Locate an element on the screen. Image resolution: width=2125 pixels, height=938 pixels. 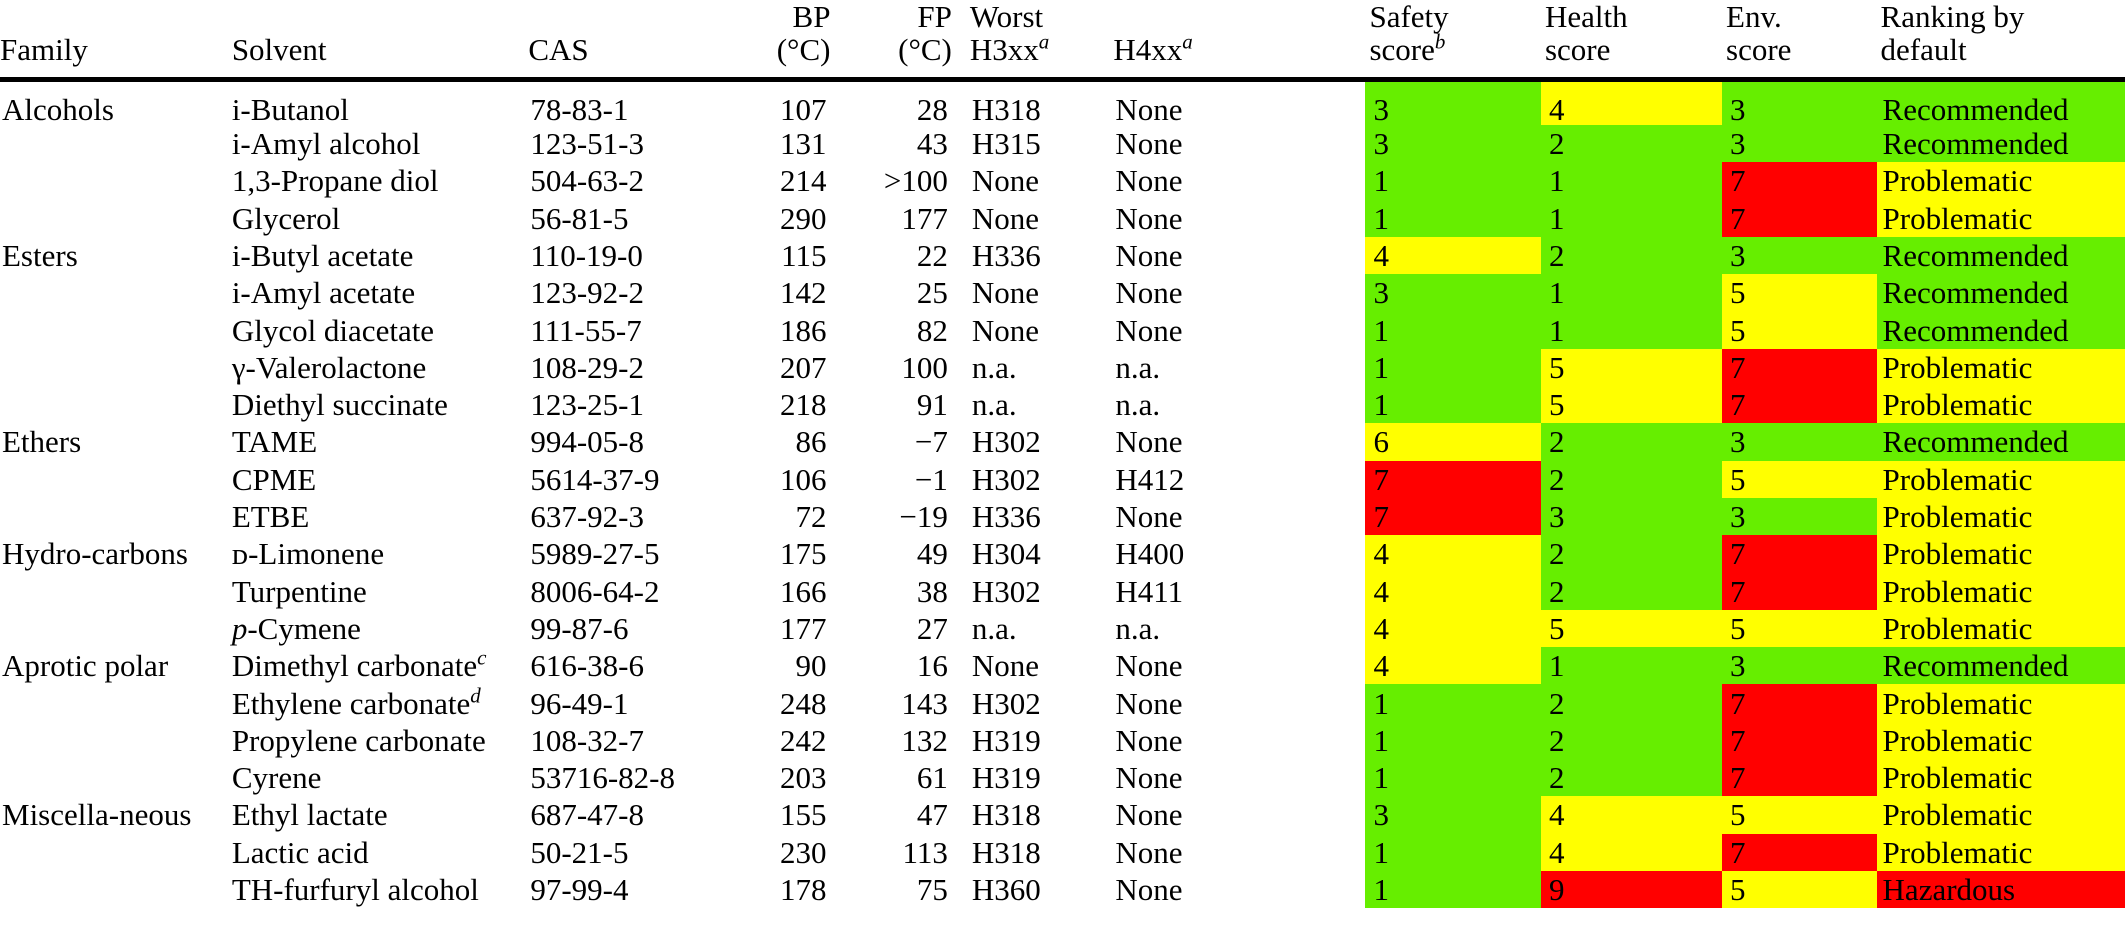
solvent-name: Turpentine is located at coordinates (299, 591).